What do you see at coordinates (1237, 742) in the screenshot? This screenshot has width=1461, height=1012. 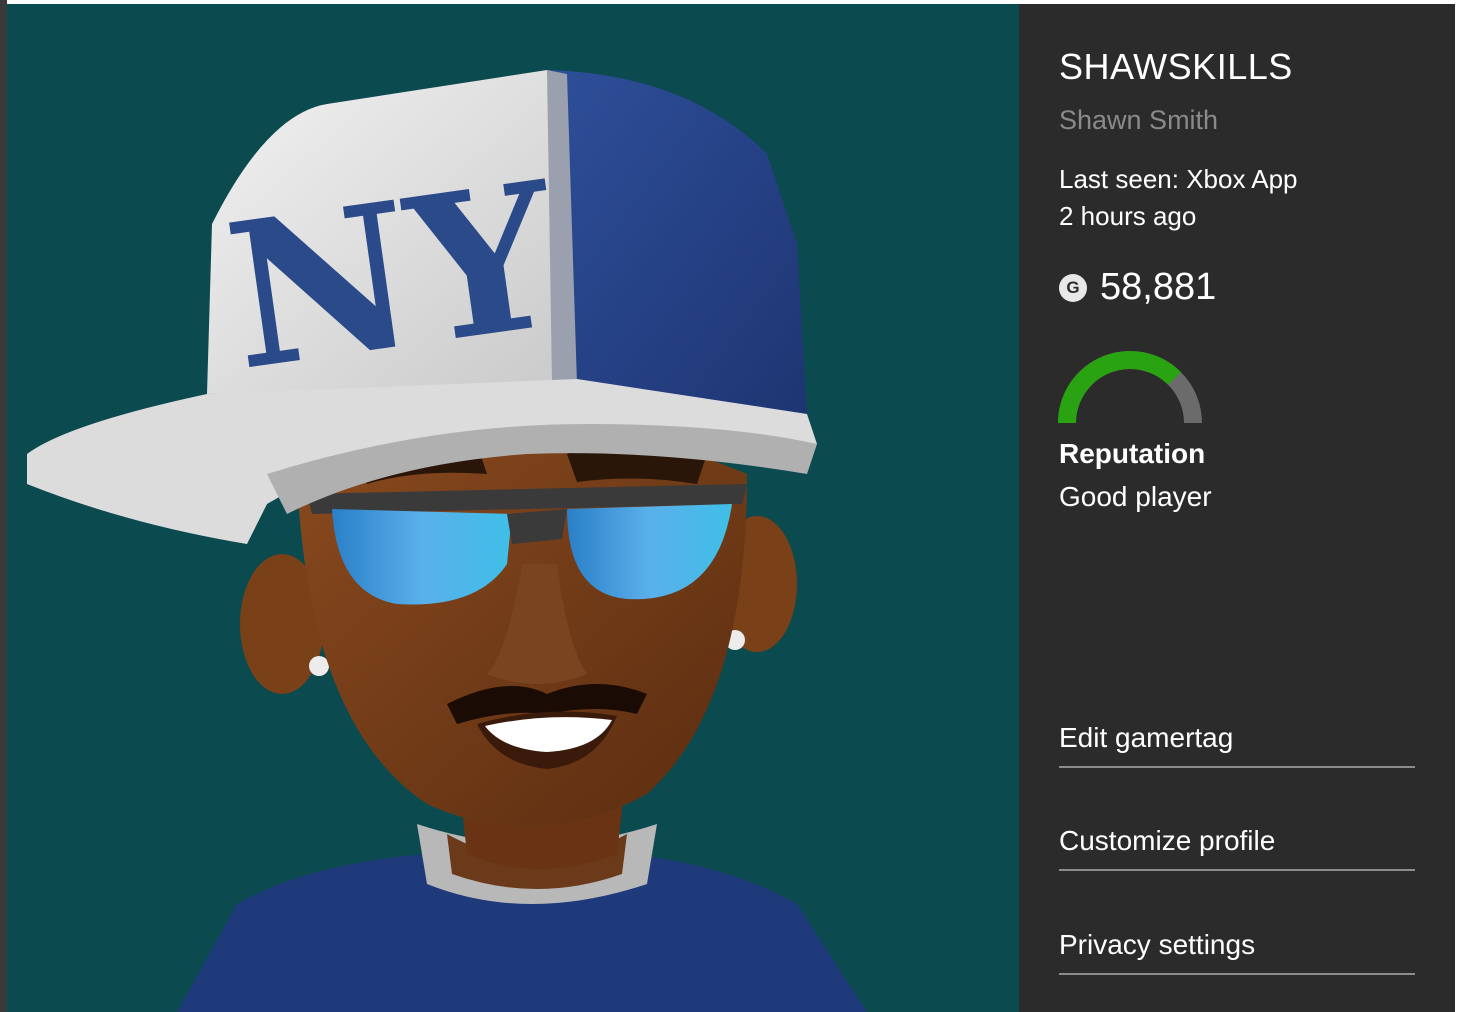 I see `edit-gamertag-link: Edit gamertag` at bounding box center [1237, 742].